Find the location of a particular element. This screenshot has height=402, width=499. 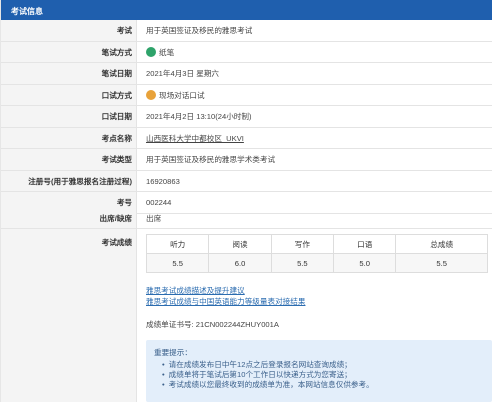

scores-value-row: 5.5 6.0 5.5 5.0 5.5 is located at coordinates (316, 263).